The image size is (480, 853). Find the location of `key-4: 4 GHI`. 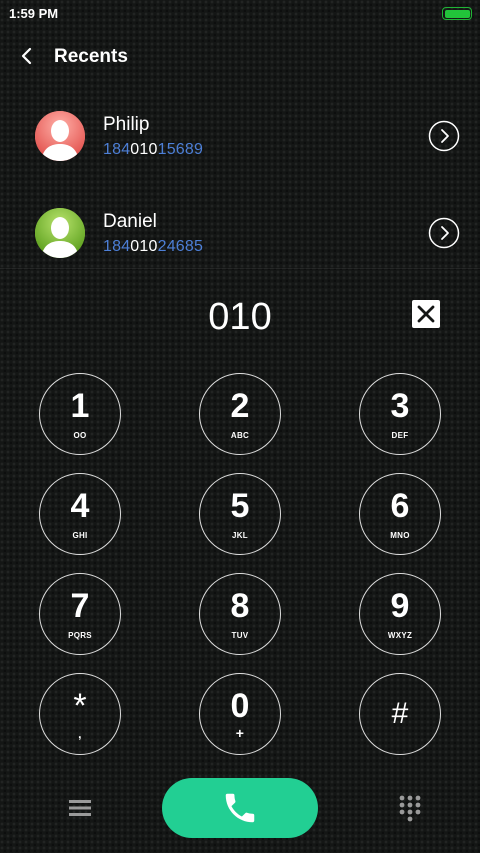

key-4: 4 GHI is located at coordinates (80, 514).